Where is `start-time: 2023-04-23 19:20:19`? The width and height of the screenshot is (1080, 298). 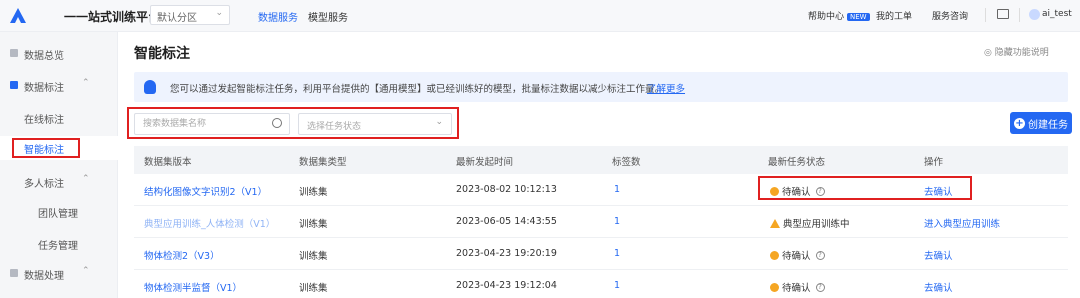 start-time: 2023-04-23 19:20:19 is located at coordinates (506, 253).